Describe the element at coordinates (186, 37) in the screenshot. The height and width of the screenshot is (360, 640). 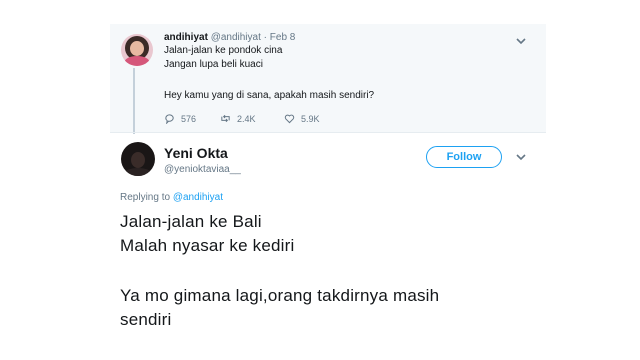
I see `quoted-author-name: andihiyat` at that location.